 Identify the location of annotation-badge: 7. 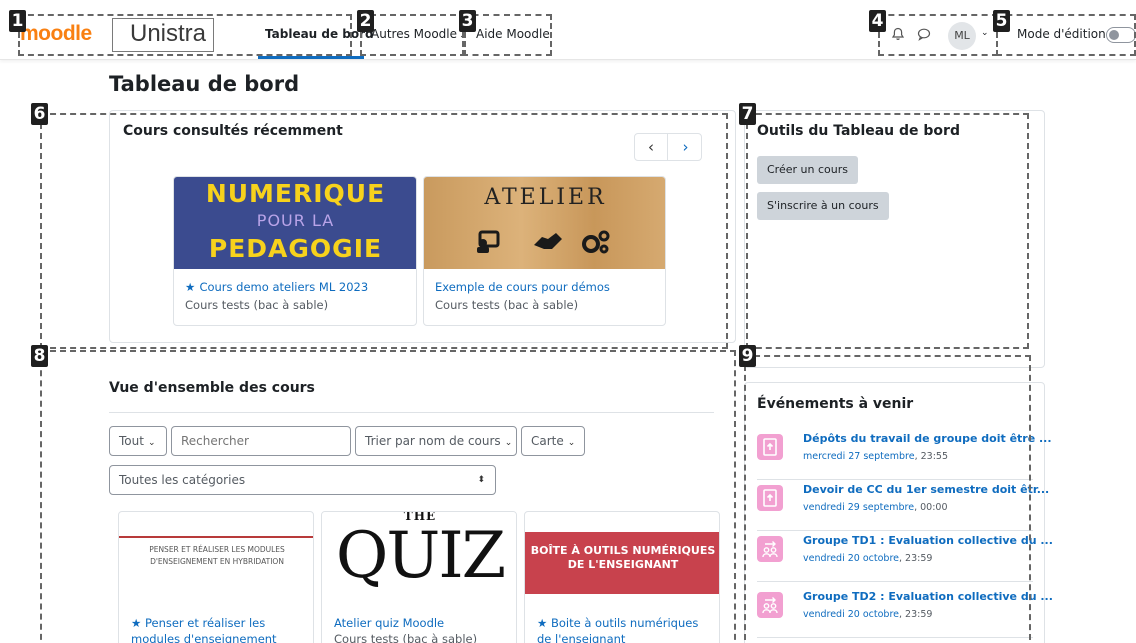
(747, 114).